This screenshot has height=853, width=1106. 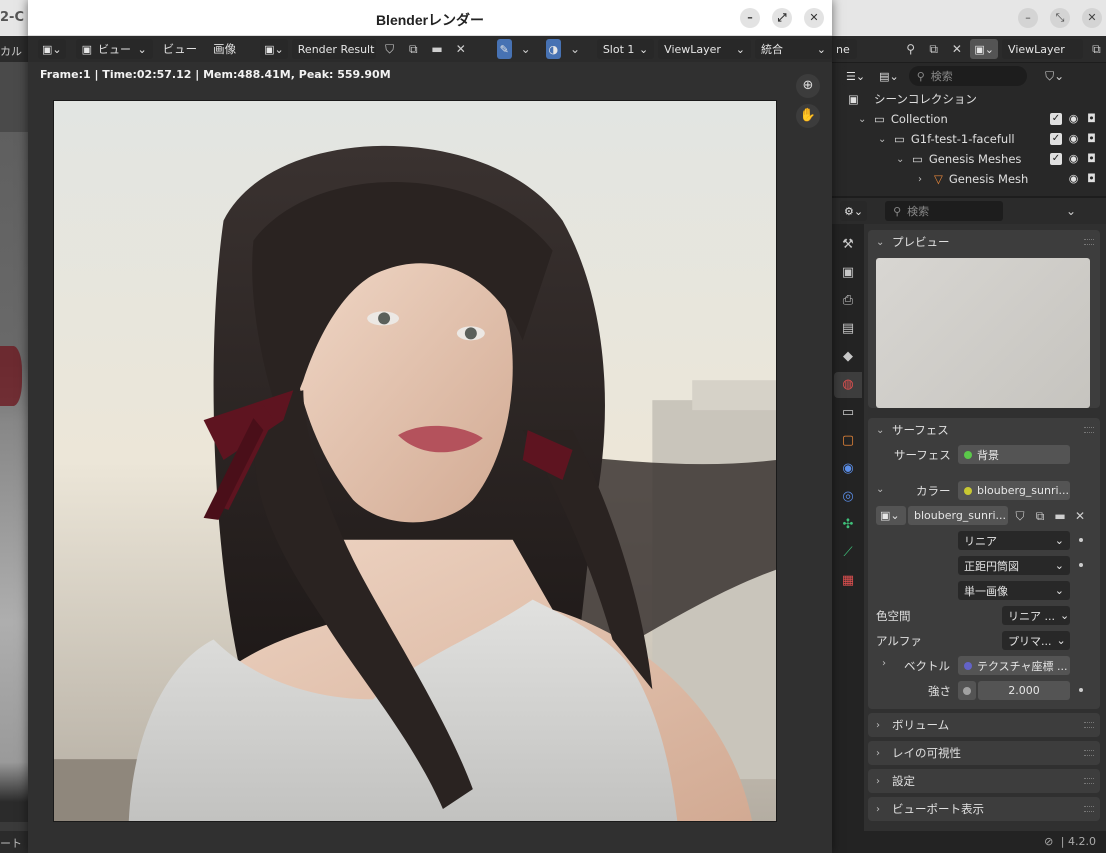 I want to click on restore-icon: ⤡, so click(x=1060, y=18).